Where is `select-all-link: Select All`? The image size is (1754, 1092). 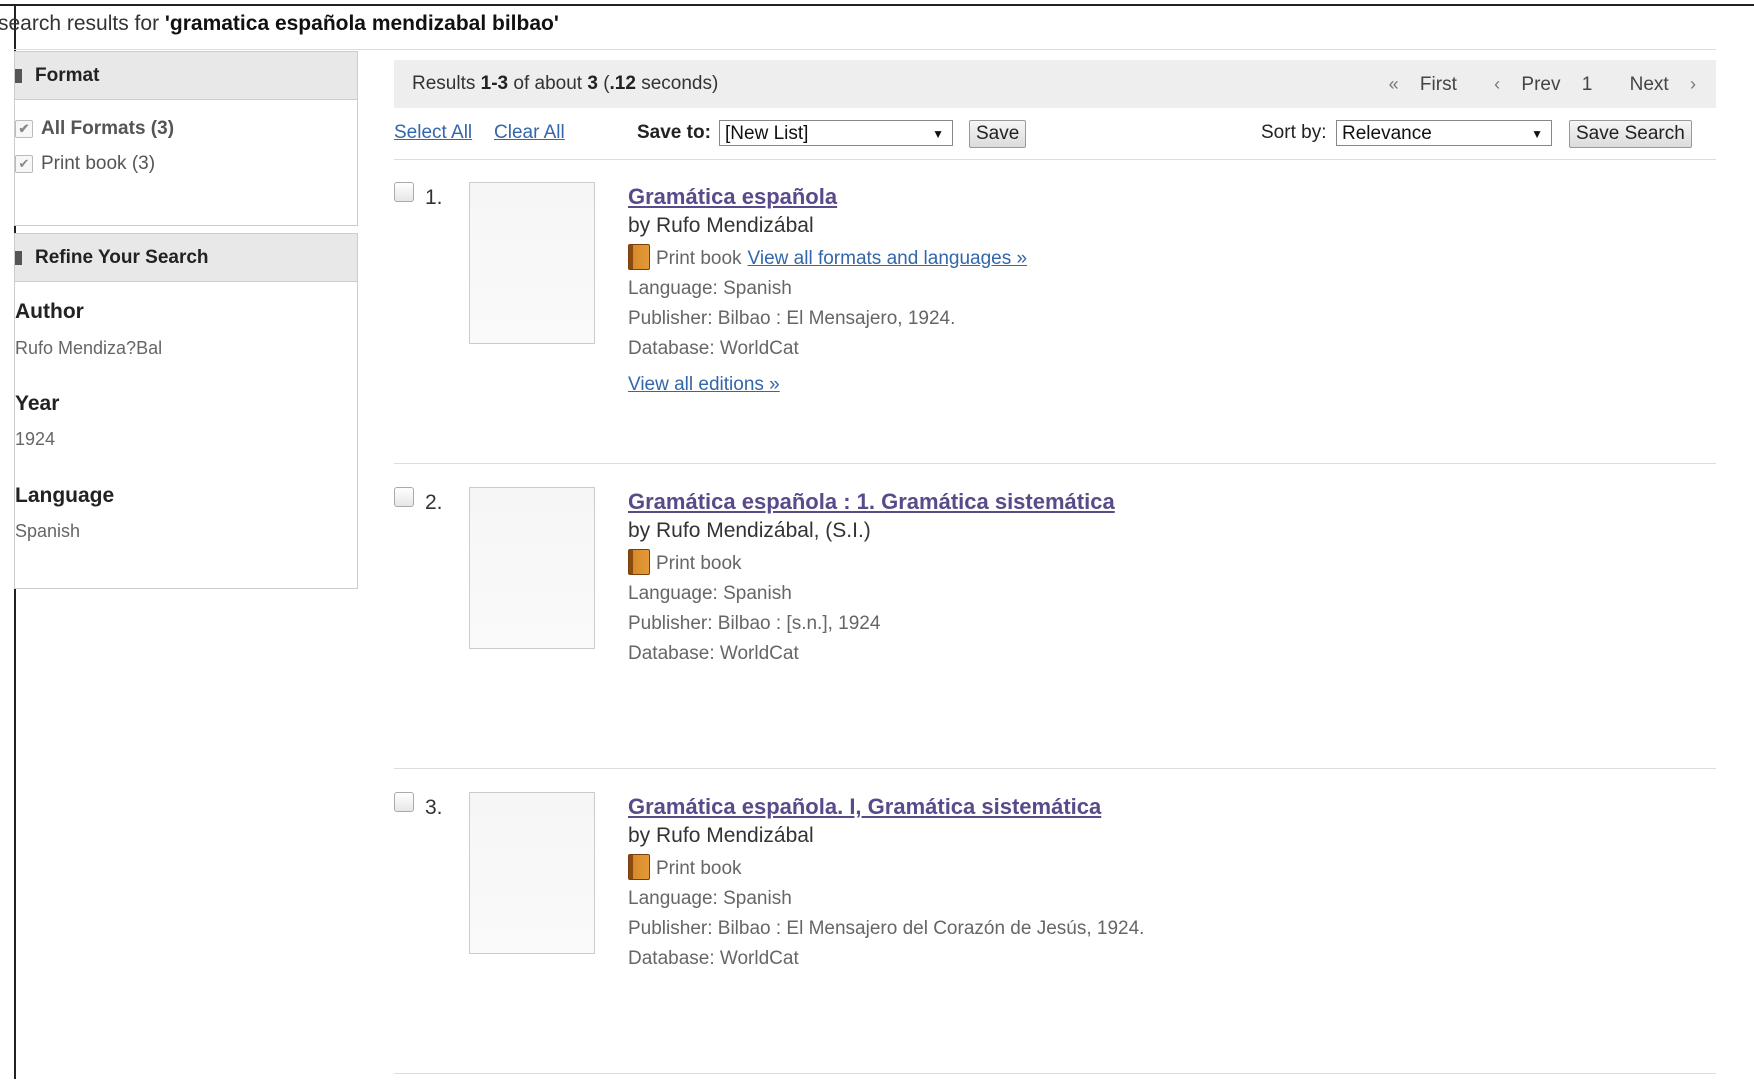 select-all-link: Select All is located at coordinates (433, 133).